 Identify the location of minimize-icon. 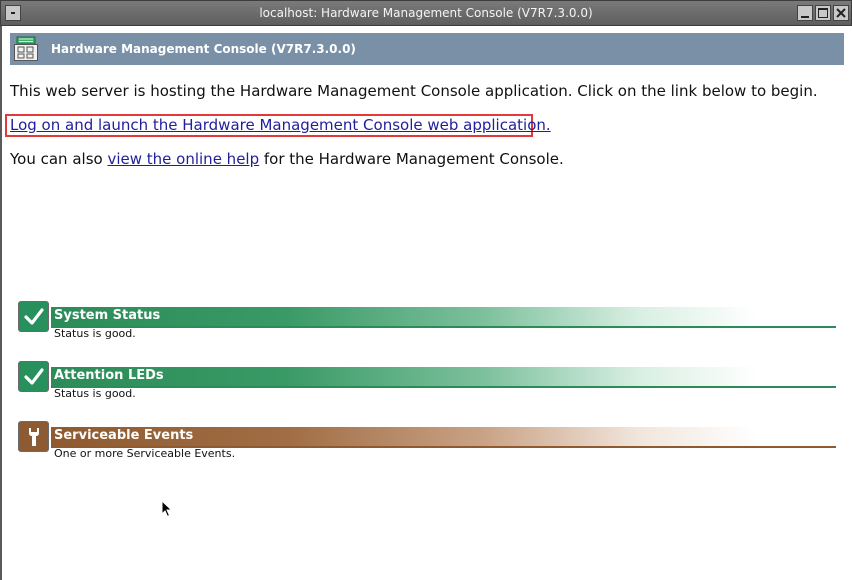
(805, 17).